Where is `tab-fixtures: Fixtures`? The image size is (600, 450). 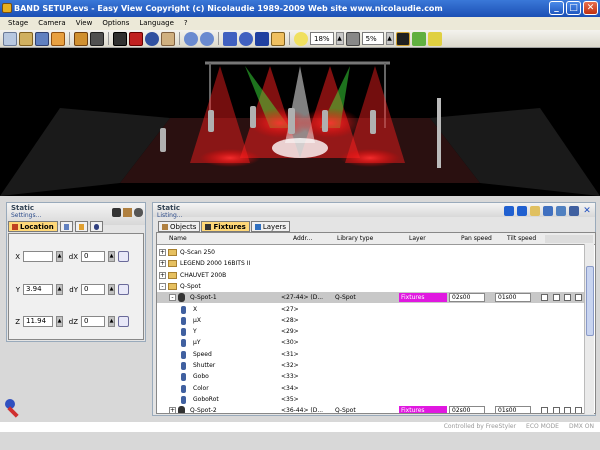 tab-fixtures: Fixtures is located at coordinates (225, 226).